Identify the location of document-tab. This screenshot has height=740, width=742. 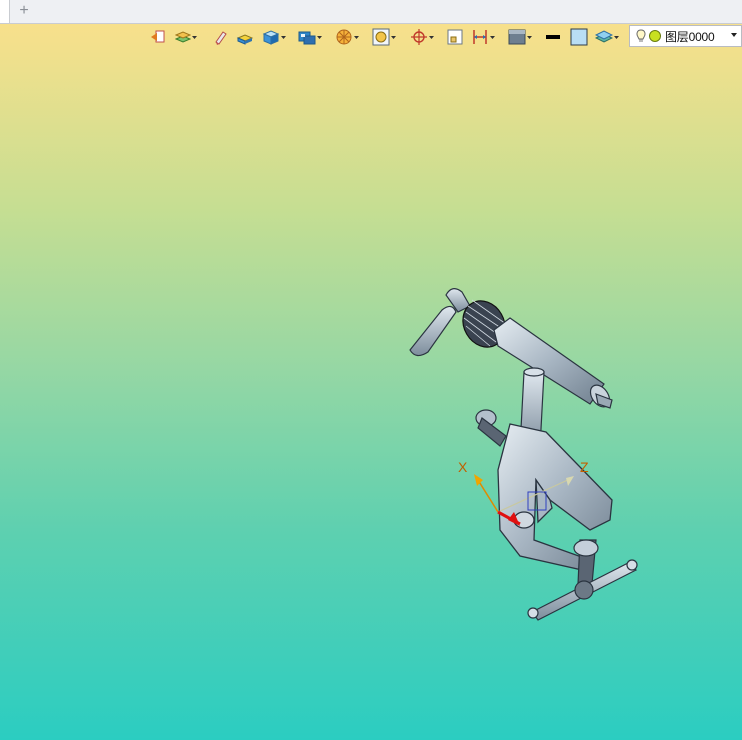
(5, 11).